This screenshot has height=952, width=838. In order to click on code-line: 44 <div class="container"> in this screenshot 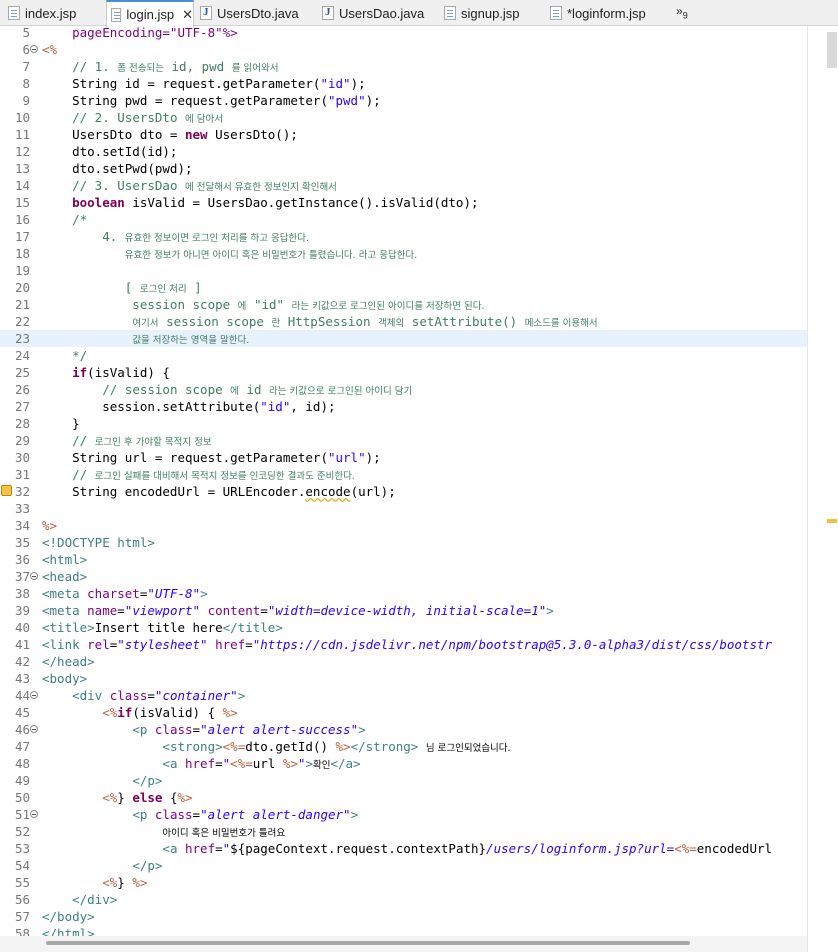, I will do `click(403, 695)`.